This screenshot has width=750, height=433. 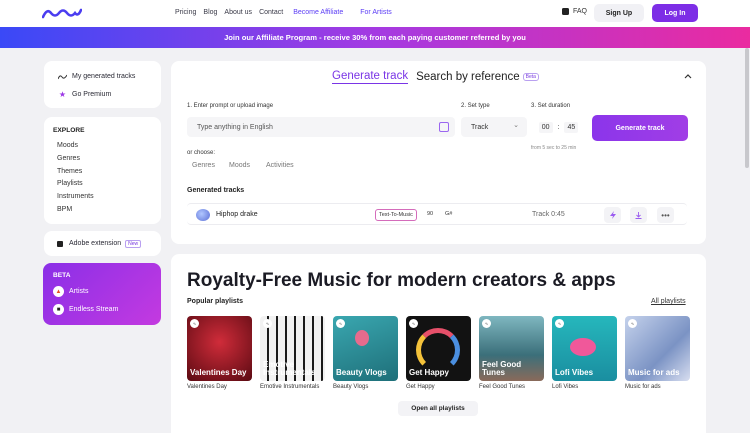 I want to click on playlist-card: ∿ Beauty Vlogs Beauty Vlogs, so click(x=365, y=353).